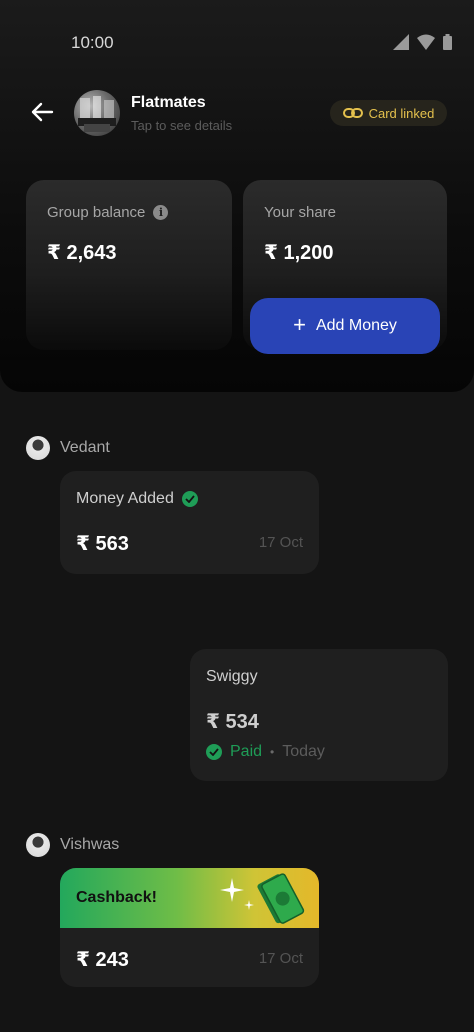 Image resolution: width=474 pixels, height=1032 pixels. I want to click on member-row-vishwas: Vishwas, so click(72, 845).